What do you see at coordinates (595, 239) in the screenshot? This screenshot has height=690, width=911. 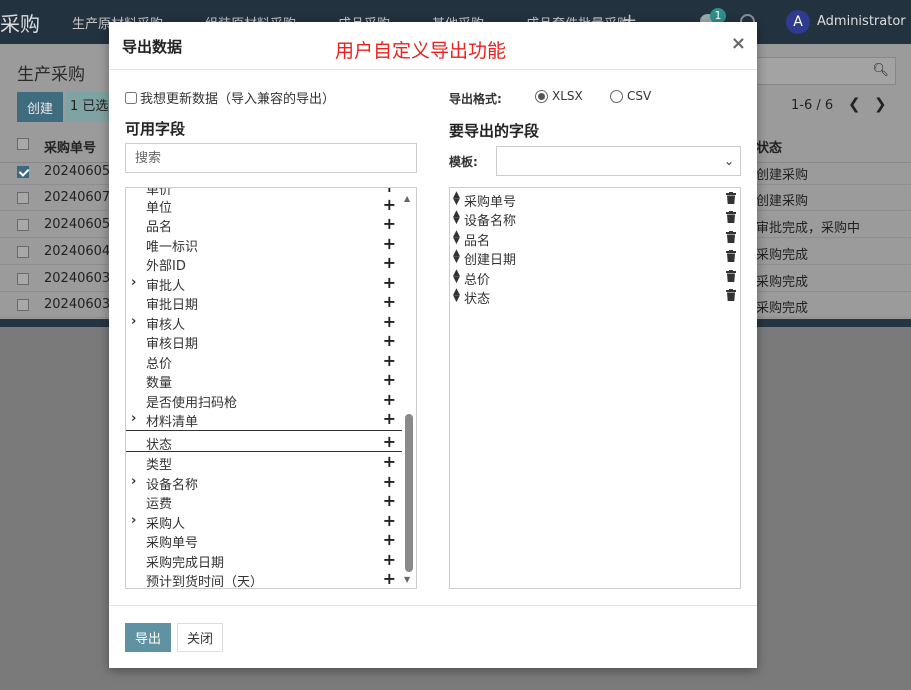 I see `export-field: ▲ ▼ 品名` at bounding box center [595, 239].